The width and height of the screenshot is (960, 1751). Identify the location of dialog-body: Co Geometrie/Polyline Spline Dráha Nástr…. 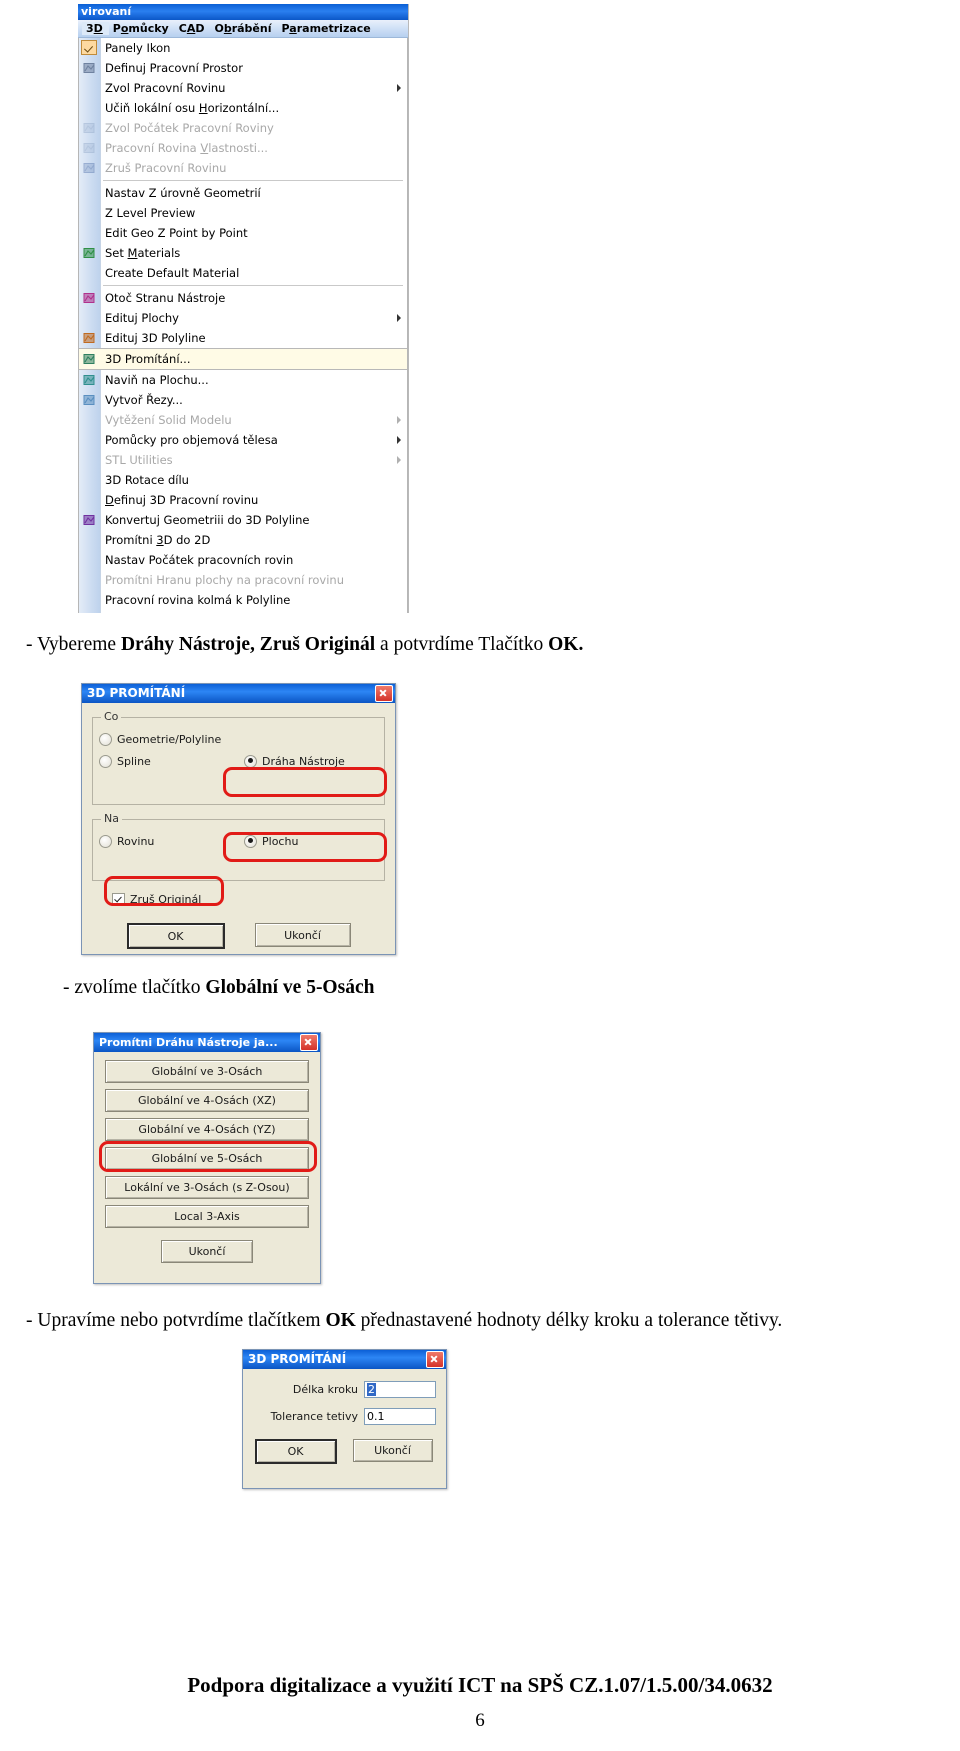
(238, 834).